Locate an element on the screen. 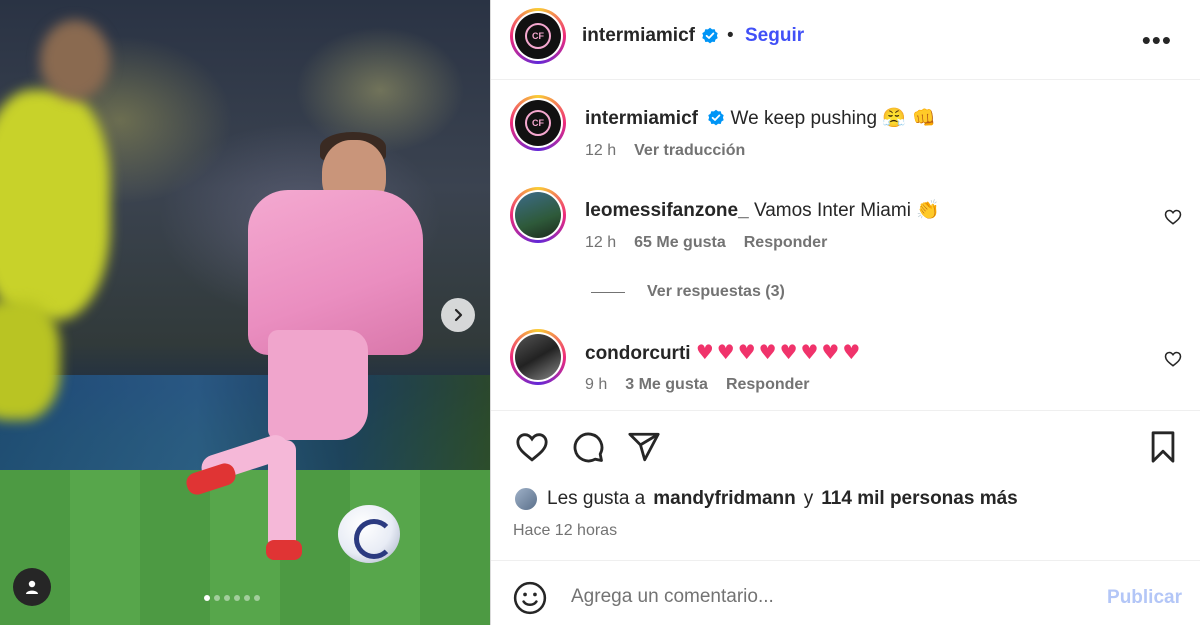  author-avatar: CF is located at coordinates (538, 36).